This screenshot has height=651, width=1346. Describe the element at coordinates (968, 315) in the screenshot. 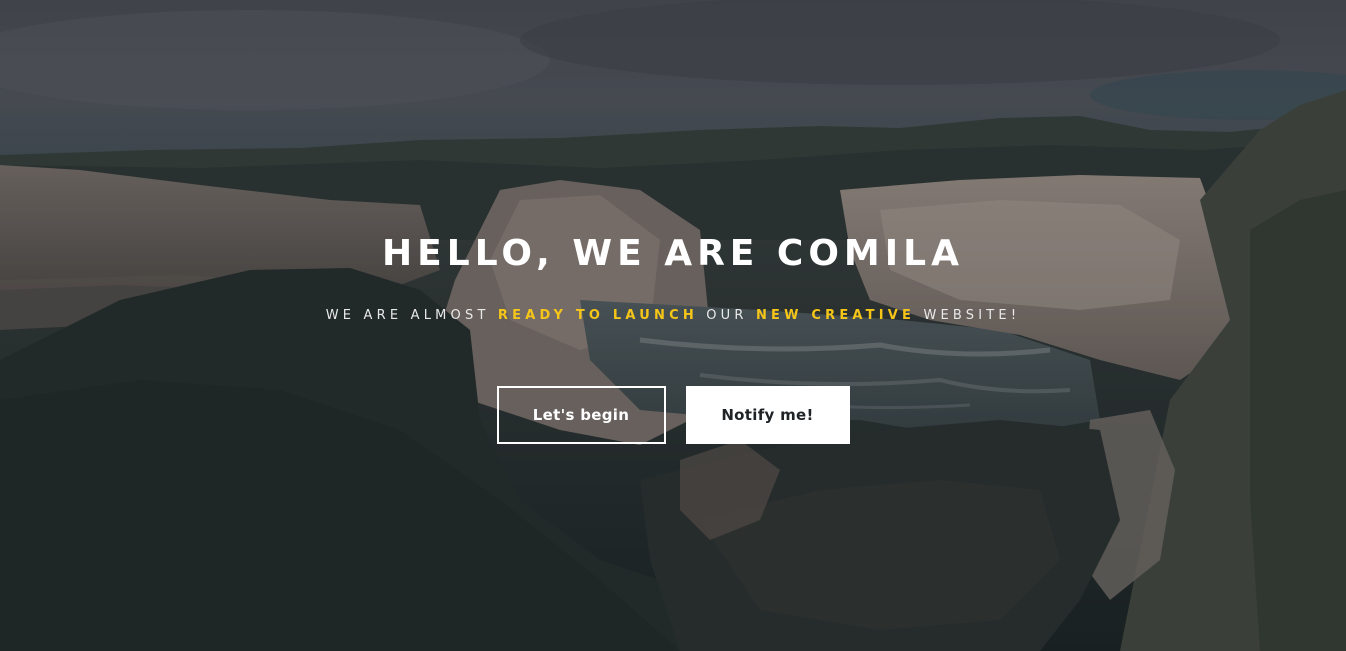

I see `tagline-text-3: WEBSITE!` at that location.